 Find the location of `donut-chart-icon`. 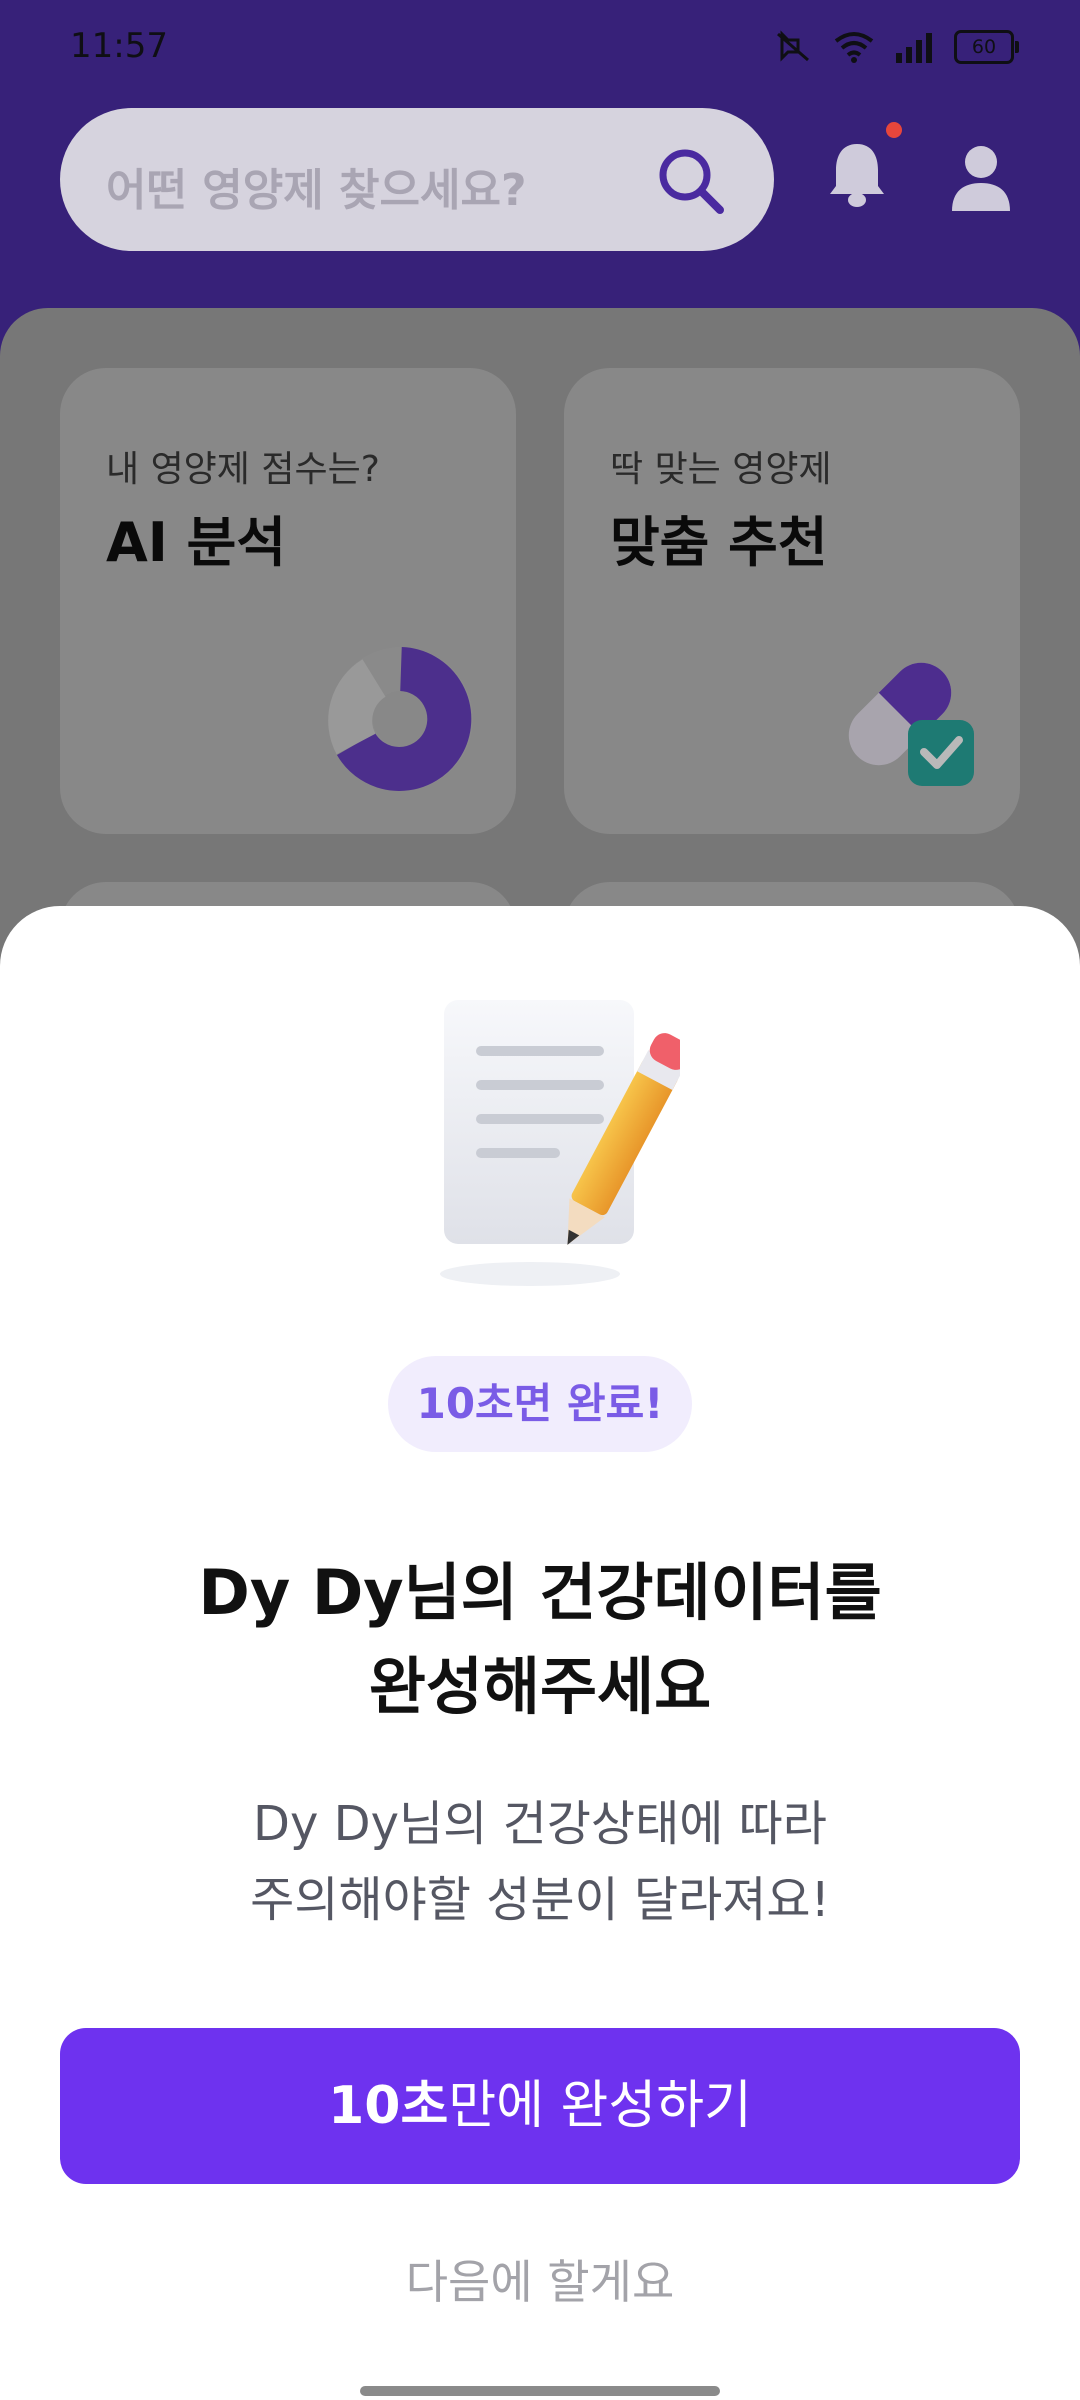

donut-chart-icon is located at coordinates (400, 719).